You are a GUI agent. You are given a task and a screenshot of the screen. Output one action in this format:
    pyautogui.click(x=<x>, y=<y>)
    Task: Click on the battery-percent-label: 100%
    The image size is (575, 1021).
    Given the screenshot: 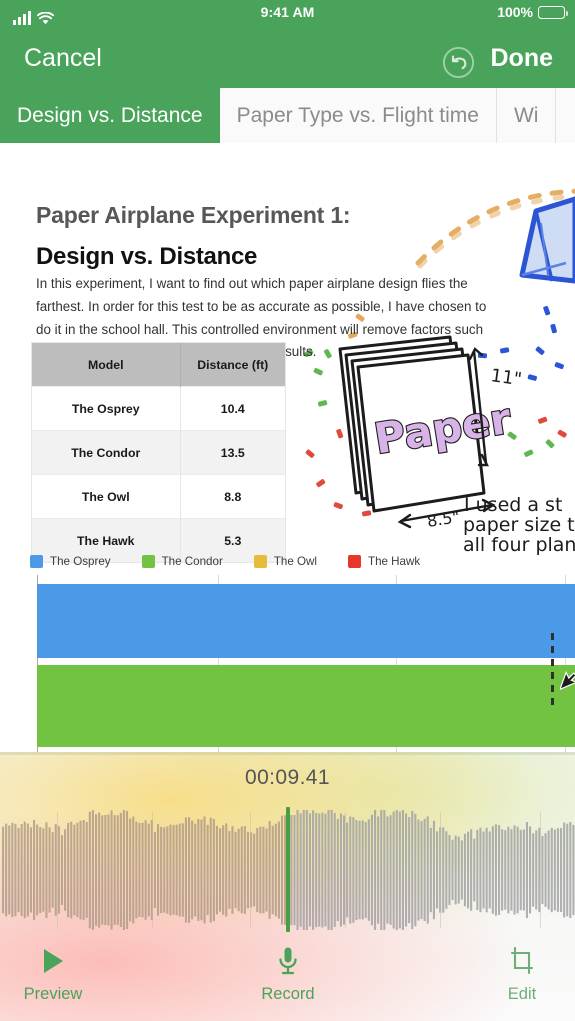 What is the action you would take?
    pyautogui.click(x=515, y=12)
    